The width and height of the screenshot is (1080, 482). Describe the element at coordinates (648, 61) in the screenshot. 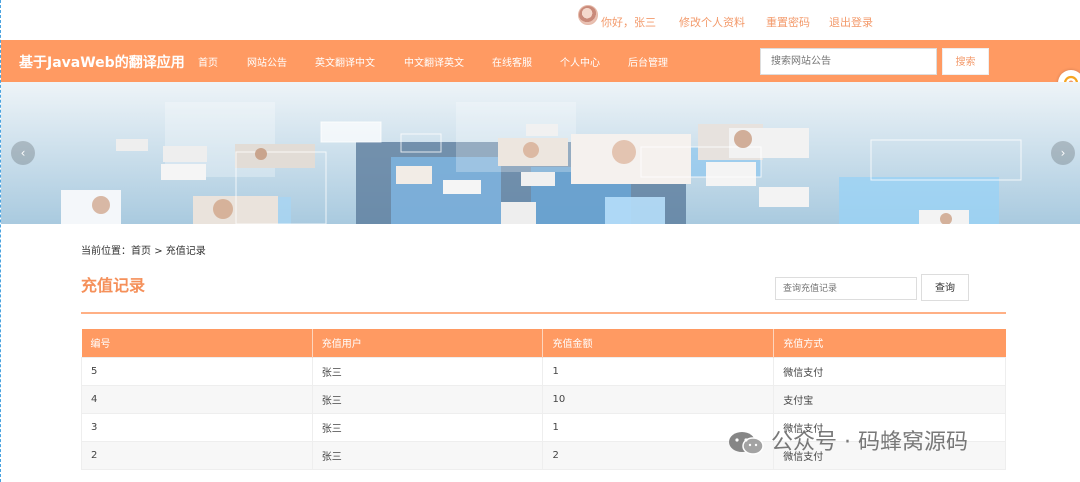

I see `nav-item-admin: 后台管理` at that location.